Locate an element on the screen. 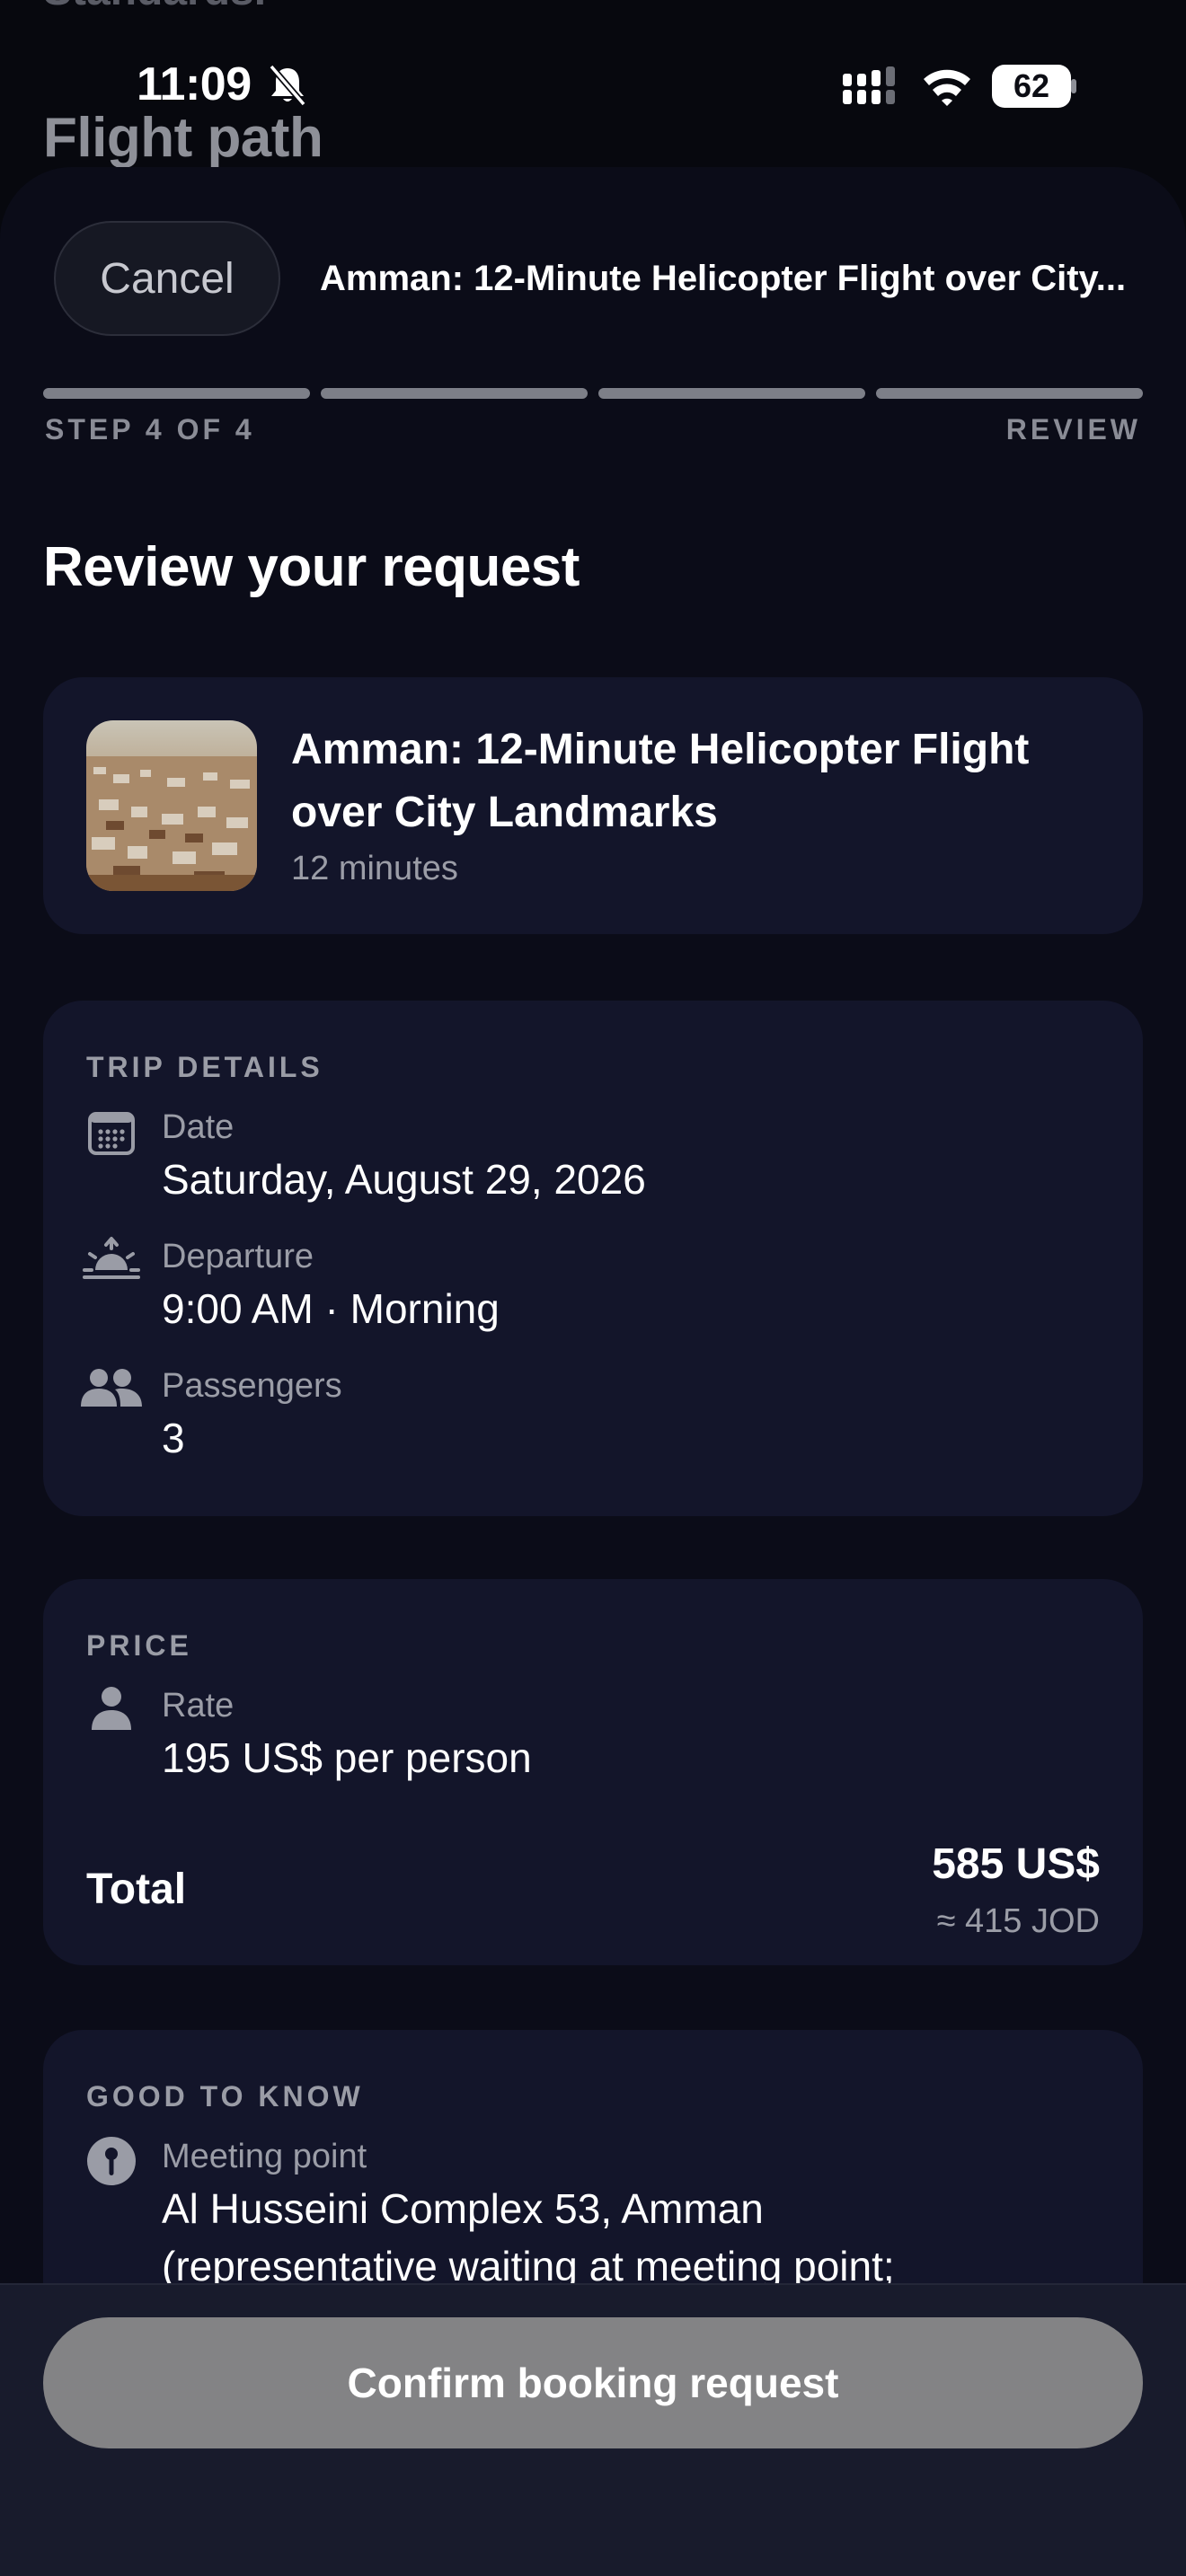  page-heading: Review your request is located at coordinates (311, 567).